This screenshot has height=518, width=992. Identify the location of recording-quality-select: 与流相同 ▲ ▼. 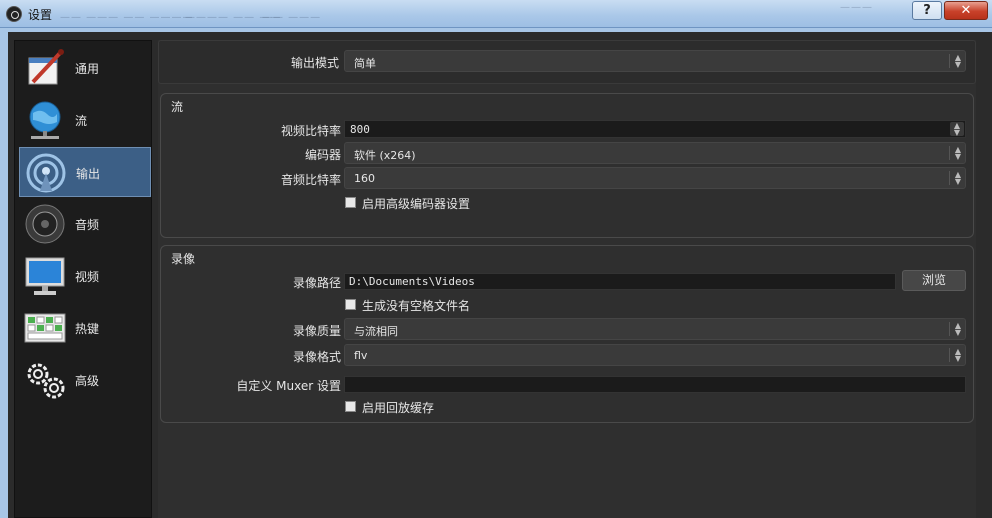
(655, 329).